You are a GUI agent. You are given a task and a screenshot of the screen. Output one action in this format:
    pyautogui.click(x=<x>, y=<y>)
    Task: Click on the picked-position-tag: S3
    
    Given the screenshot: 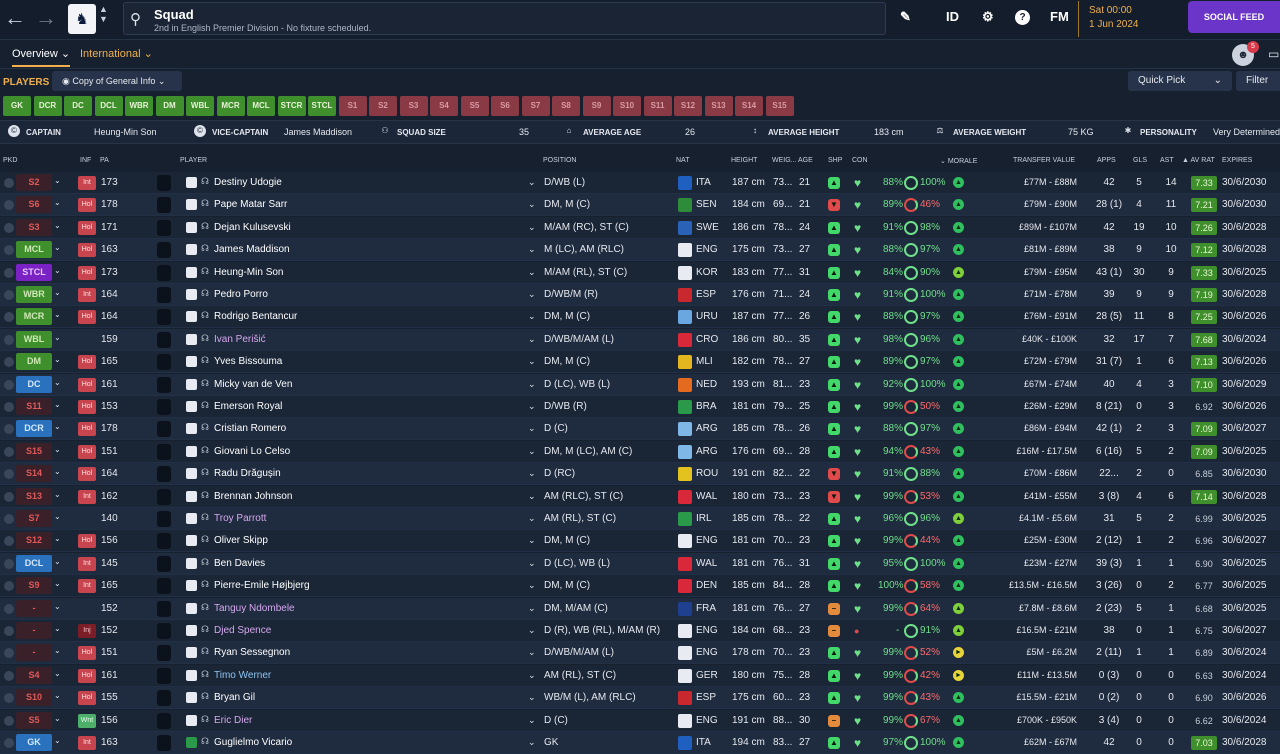 What is the action you would take?
    pyautogui.click(x=34, y=227)
    